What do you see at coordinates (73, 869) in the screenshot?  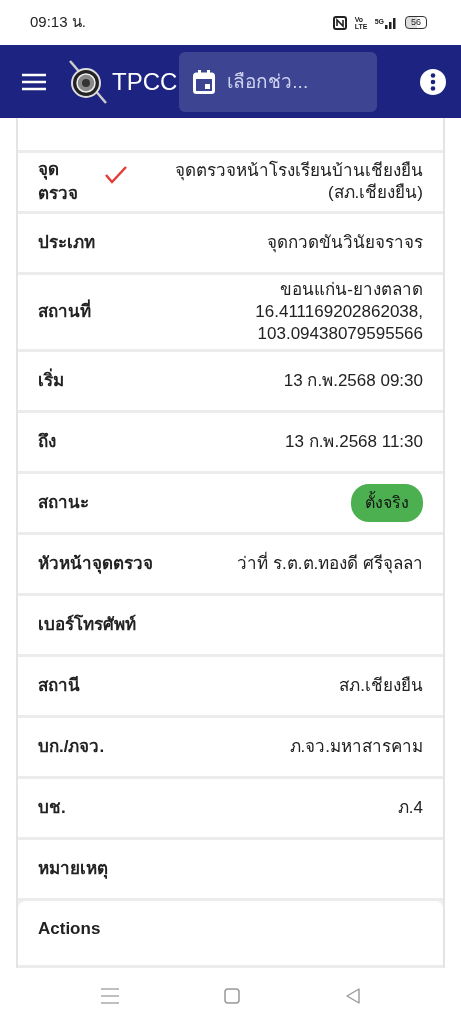 I see `field-label: หมายเหตุ` at bounding box center [73, 869].